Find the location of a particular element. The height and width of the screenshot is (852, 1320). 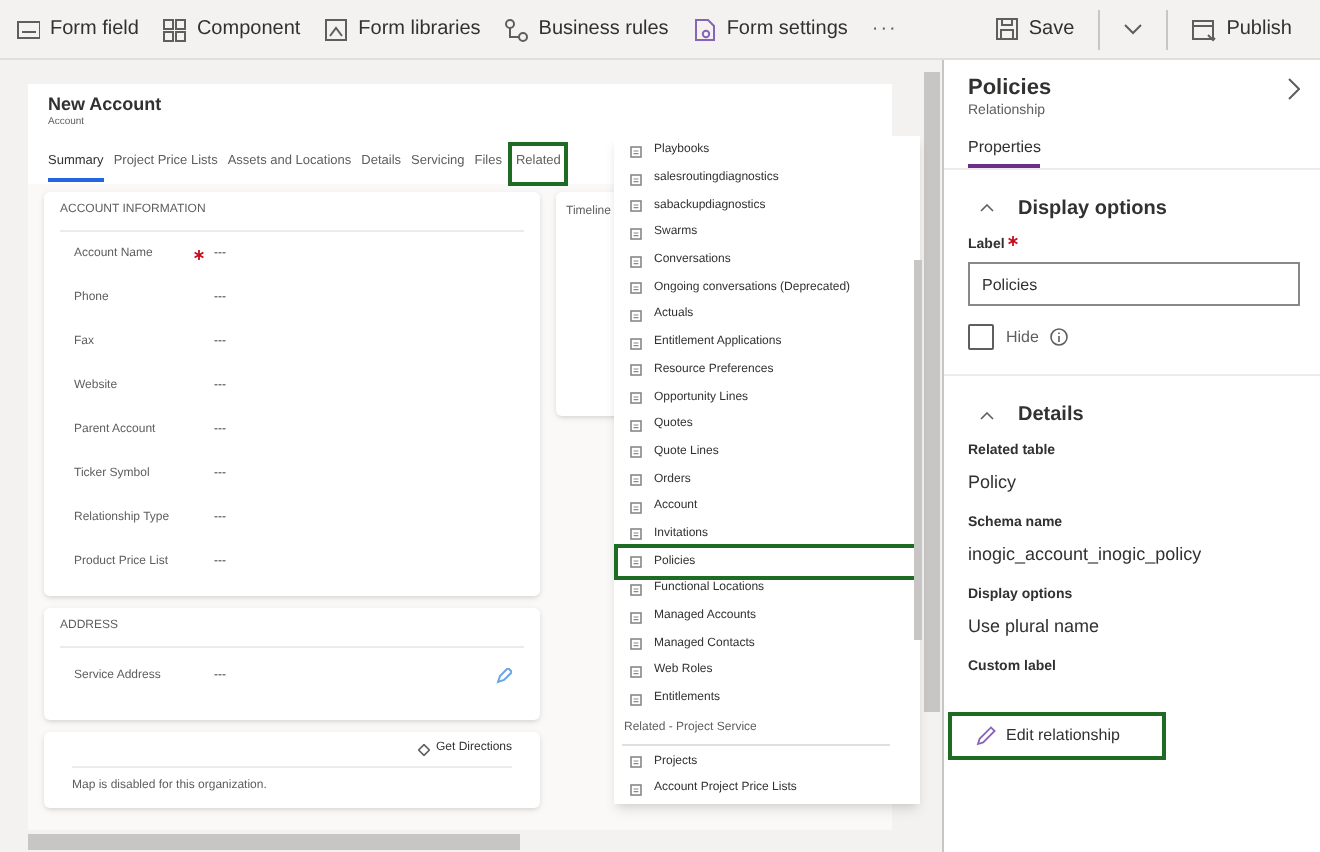

hide-checkbox is located at coordinates (981, 337).